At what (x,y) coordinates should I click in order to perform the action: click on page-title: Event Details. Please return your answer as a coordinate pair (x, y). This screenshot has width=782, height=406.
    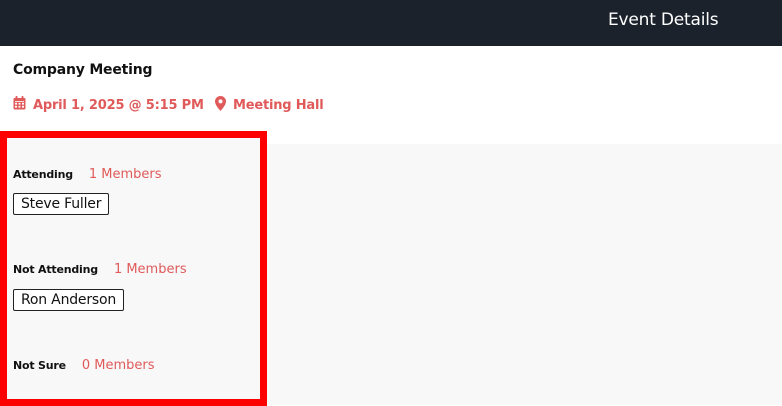
    Looking at the image, I should click on (663, 20).